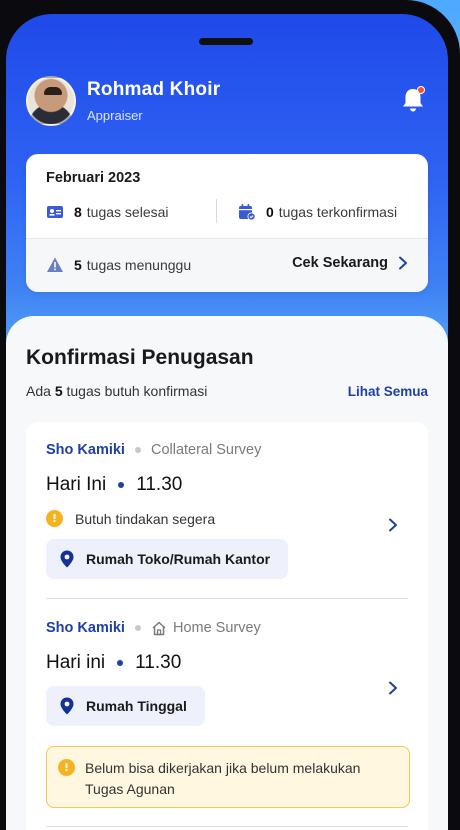  I want to click on task-type: Home Survey, so click(206, 628).